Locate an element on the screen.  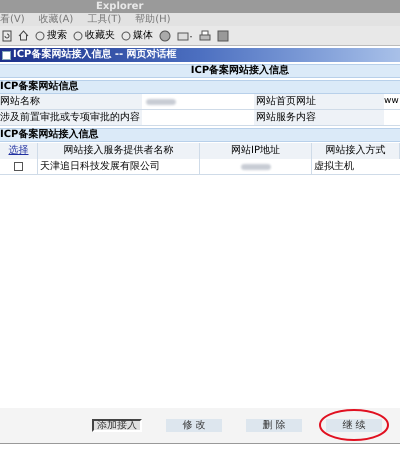
action-button: 添加接入 is located at coordinates (117, 425).